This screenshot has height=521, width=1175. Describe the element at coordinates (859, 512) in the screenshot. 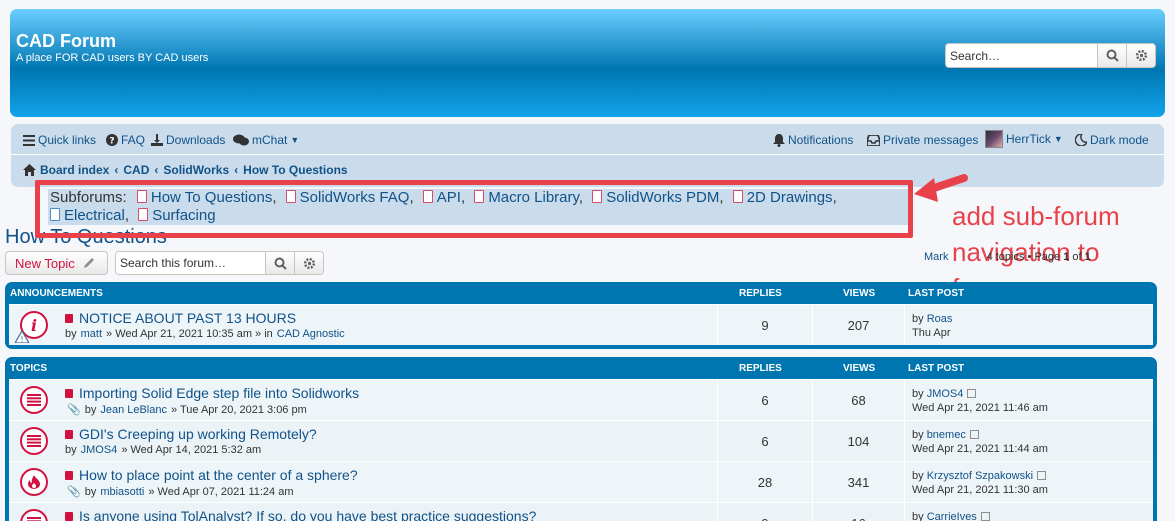

I see `views-count: 16` at that location.